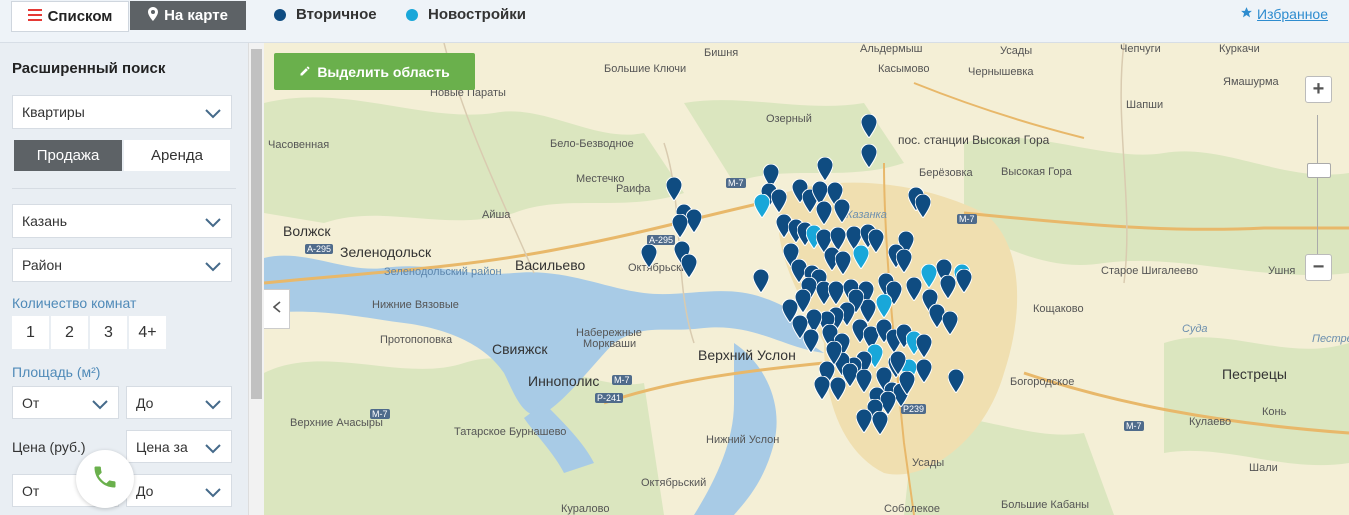  I want to click on map-label: Казанка, so click(866, 215).